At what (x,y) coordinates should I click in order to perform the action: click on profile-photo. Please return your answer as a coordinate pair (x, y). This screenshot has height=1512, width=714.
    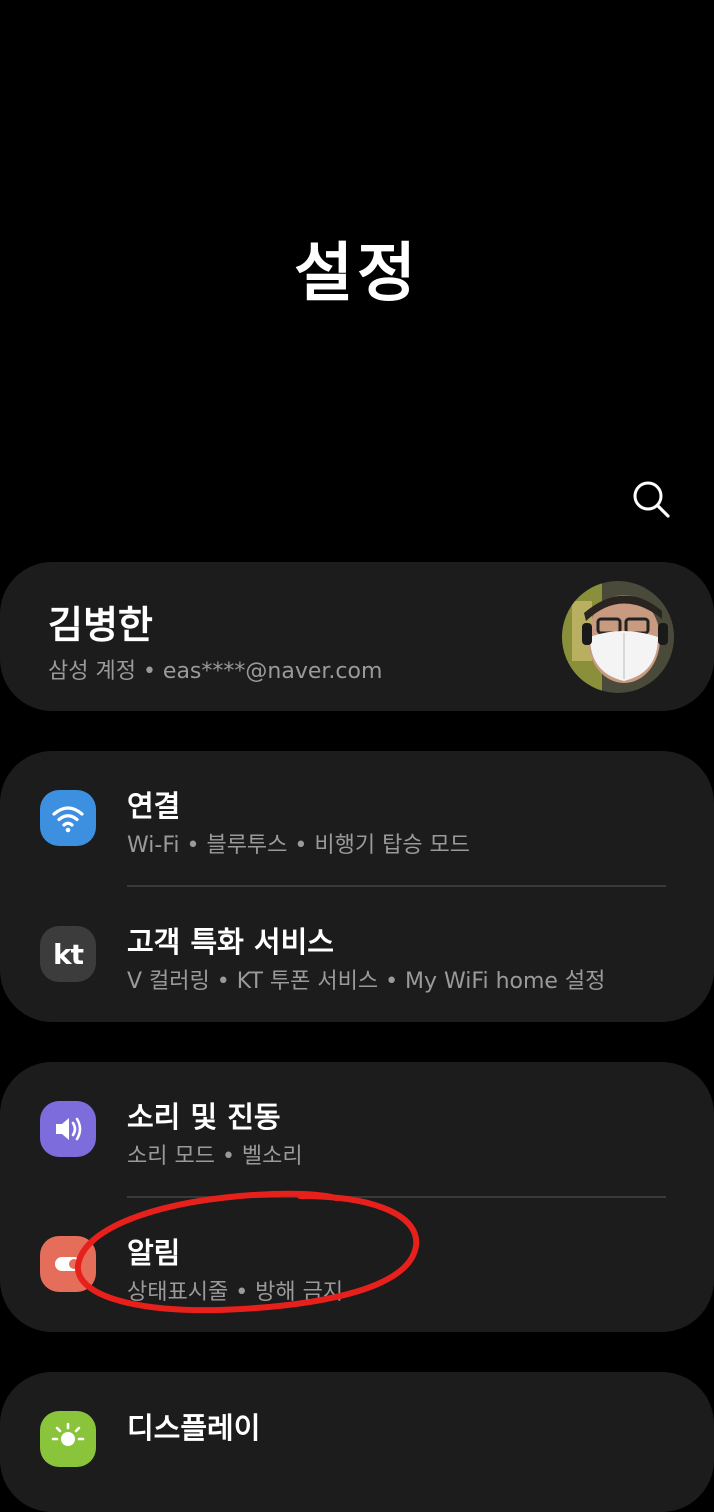
    Looking at the image, I should click on (618, 637).